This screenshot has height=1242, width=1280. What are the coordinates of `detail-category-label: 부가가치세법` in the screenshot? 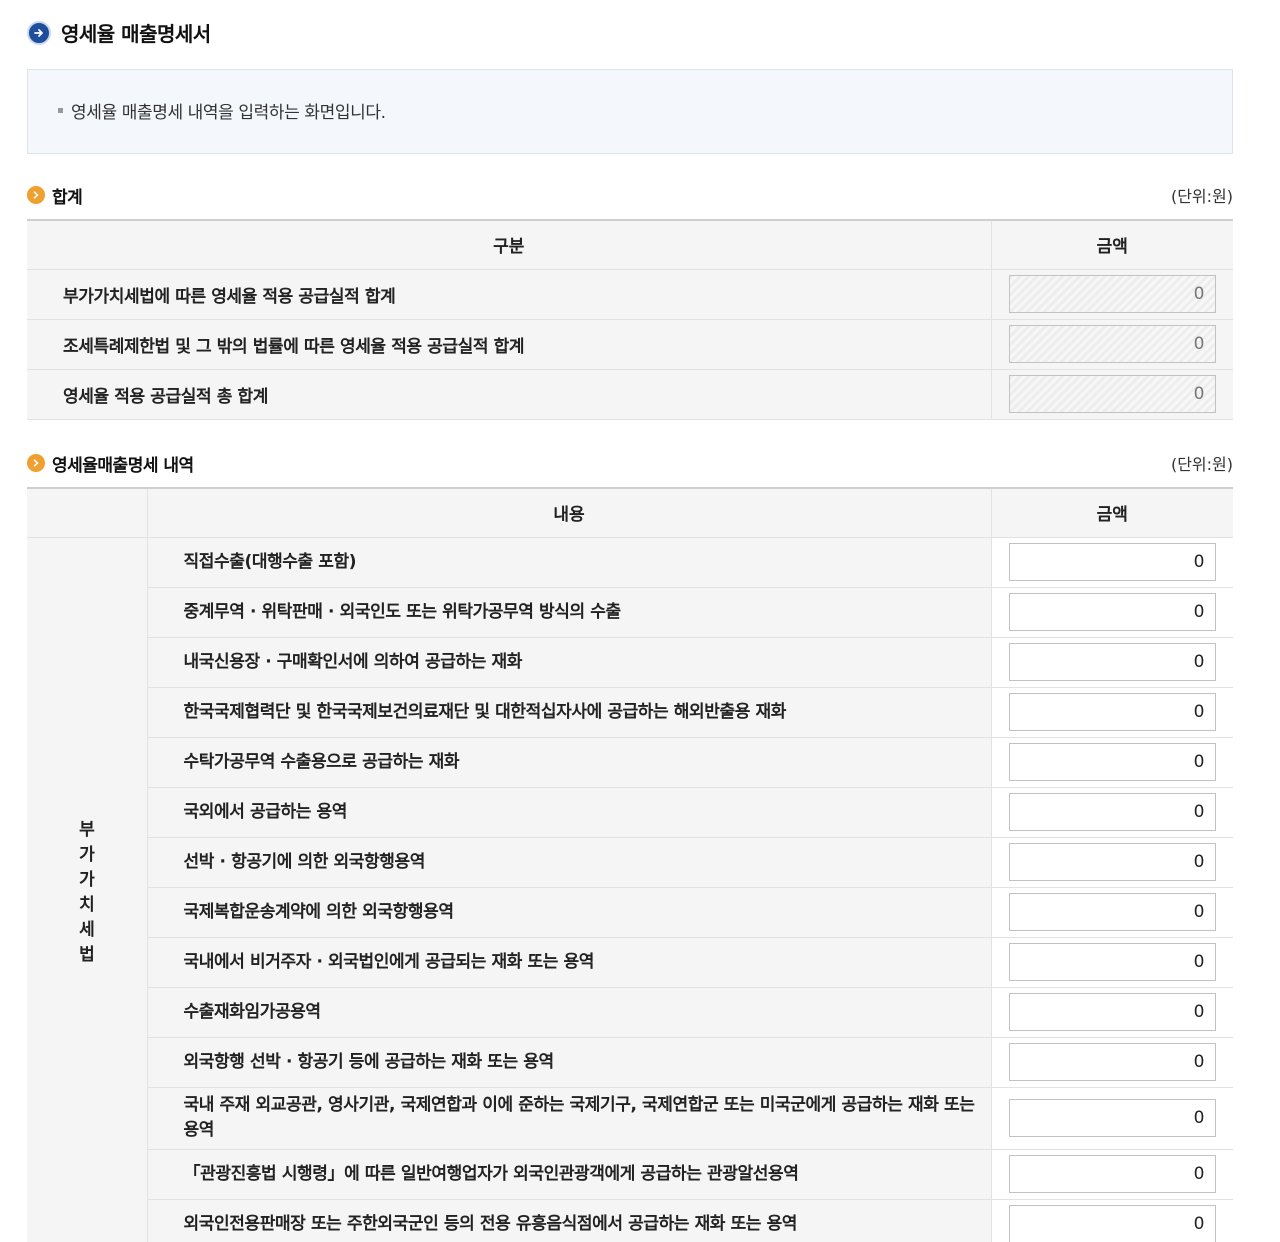 It's located at (87, 892).